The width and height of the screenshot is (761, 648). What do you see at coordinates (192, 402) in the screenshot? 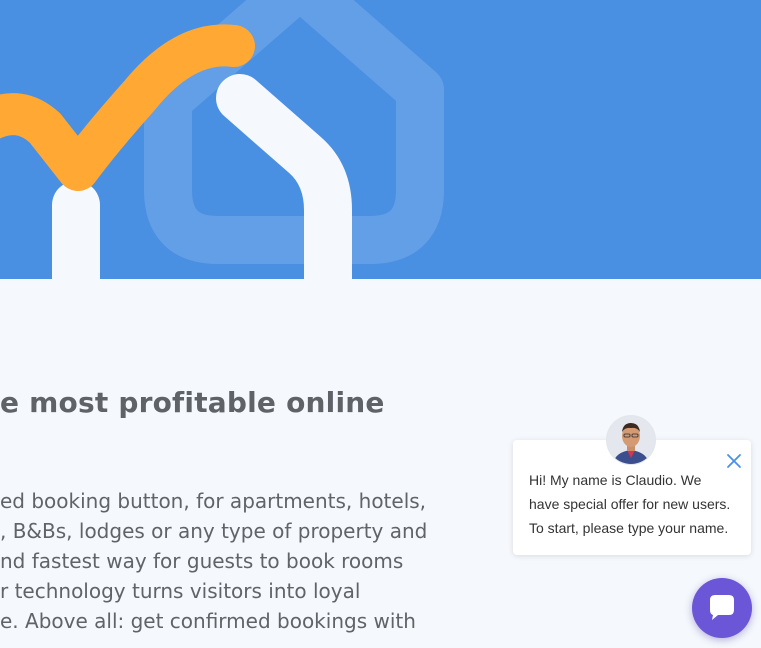
I see `page-headline: e most profitable online` at bounding box center [192, 402].